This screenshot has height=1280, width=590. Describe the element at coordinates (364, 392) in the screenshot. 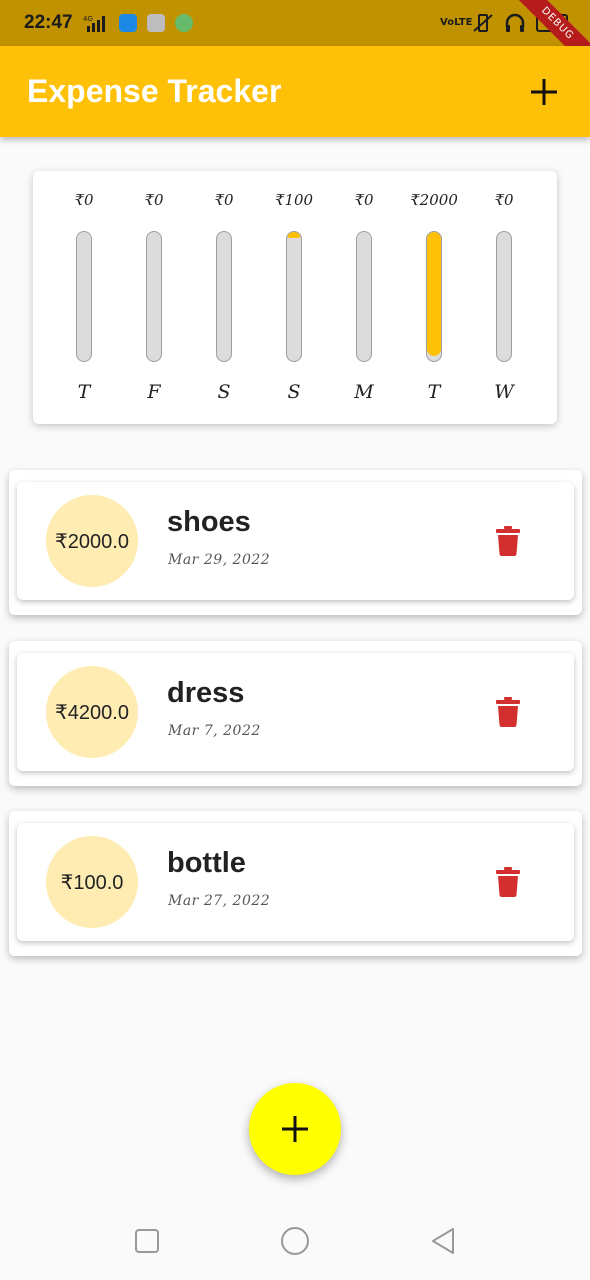

I see `chart-bar-day: M` at that location.